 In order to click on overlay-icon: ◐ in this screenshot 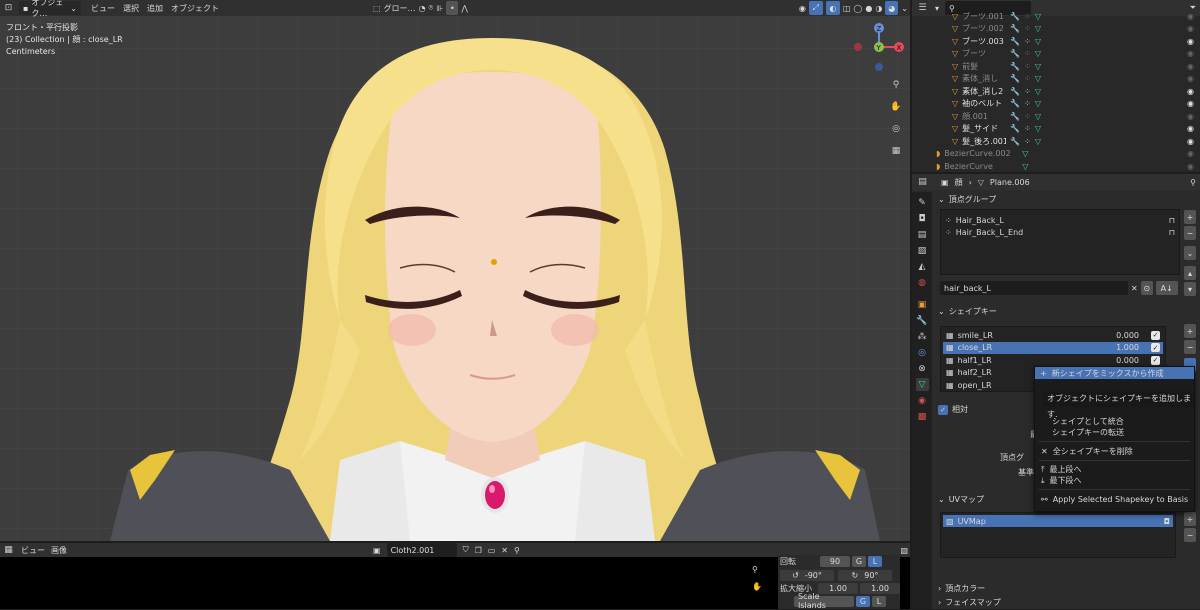, I will do `click(832, 8)`.